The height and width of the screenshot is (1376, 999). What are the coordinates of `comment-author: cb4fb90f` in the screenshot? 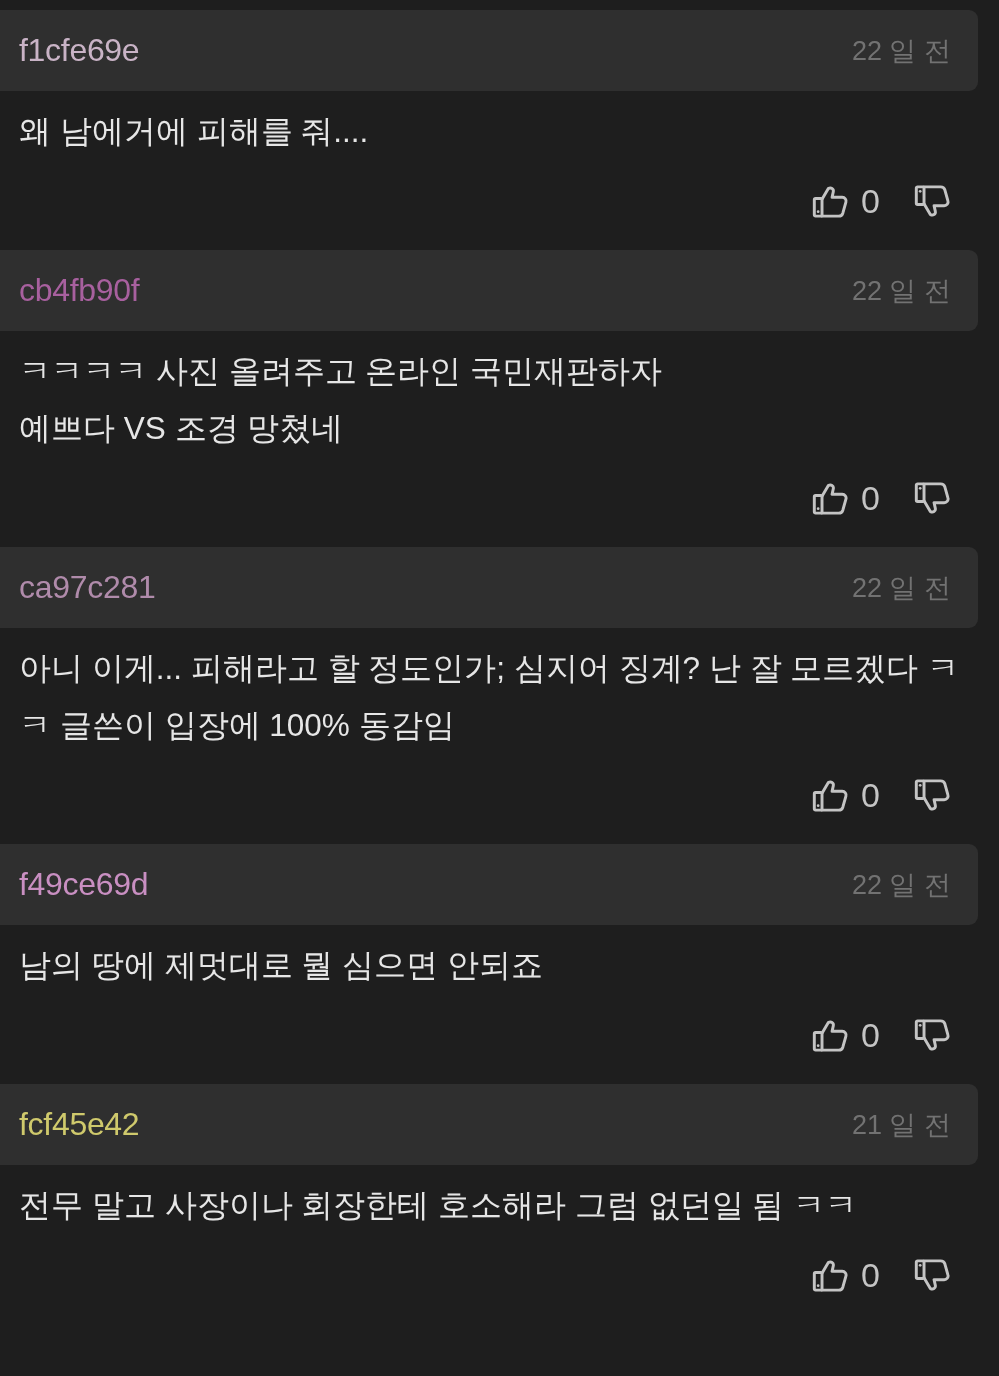 It's located at (79, 290).